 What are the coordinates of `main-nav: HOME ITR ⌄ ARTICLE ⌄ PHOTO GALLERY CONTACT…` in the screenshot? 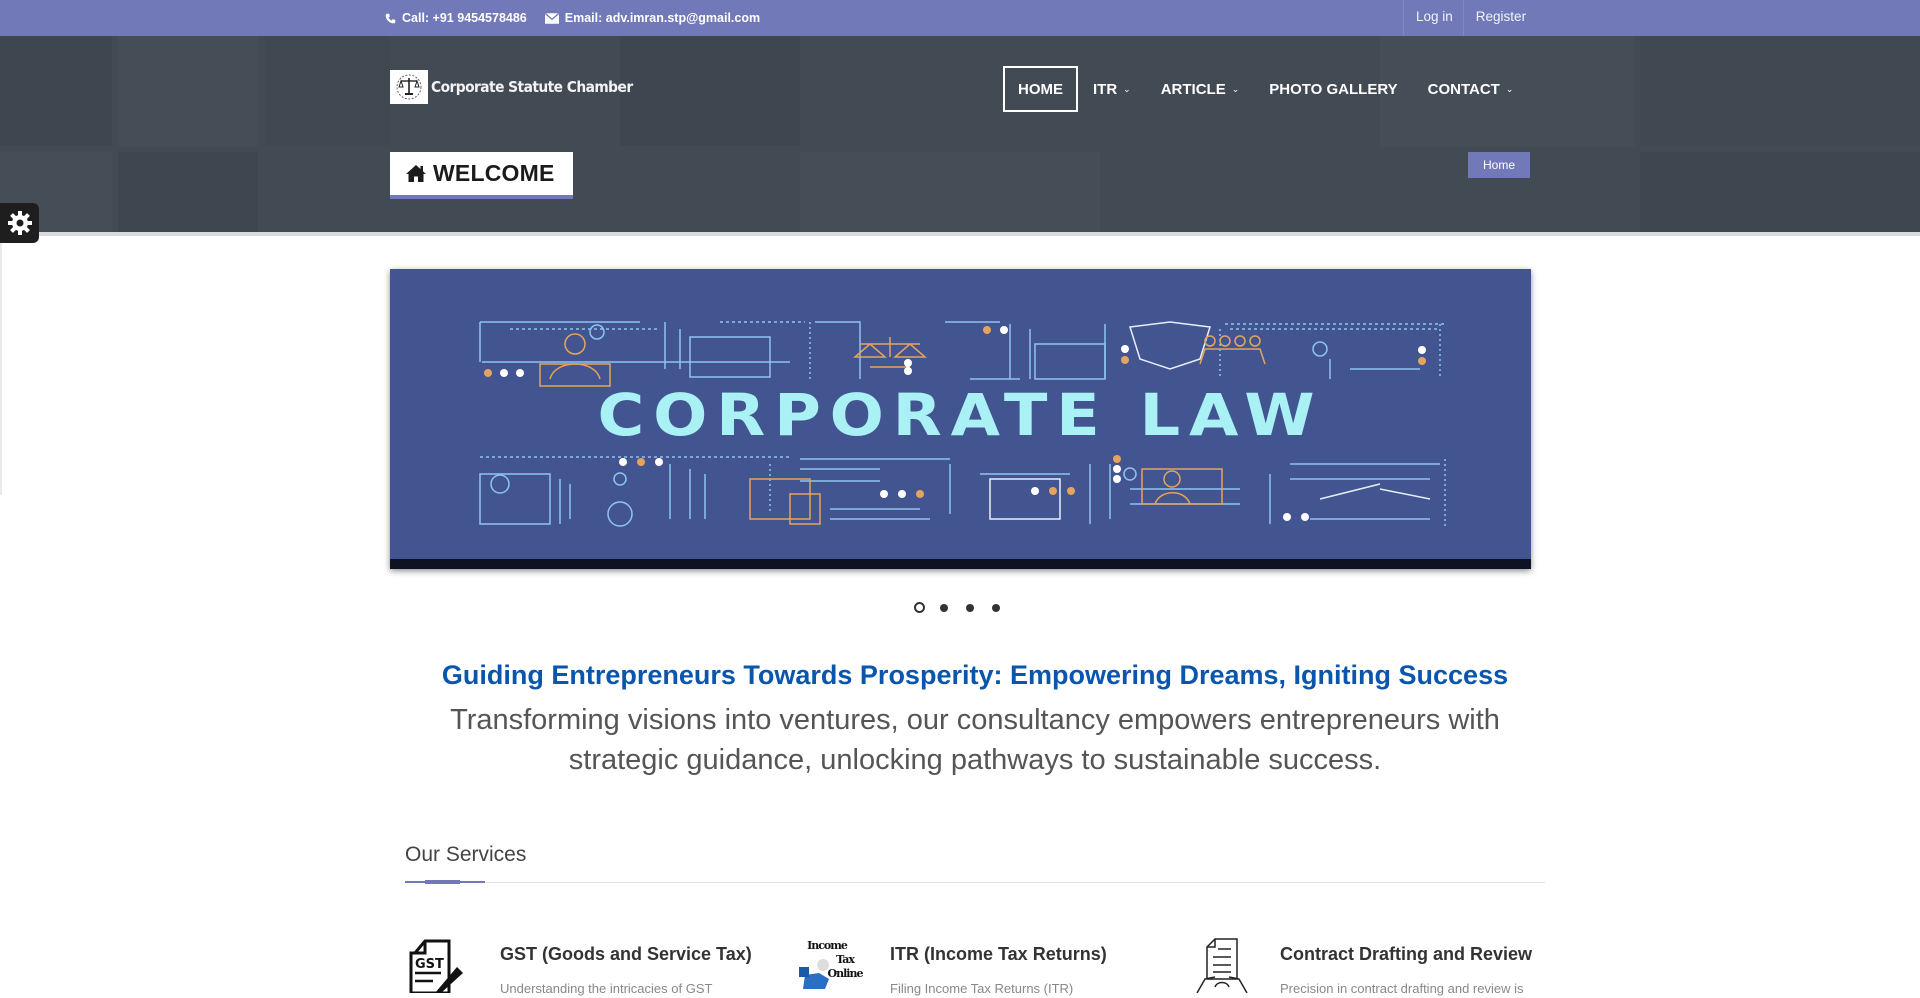 It's located at (1265, 89).